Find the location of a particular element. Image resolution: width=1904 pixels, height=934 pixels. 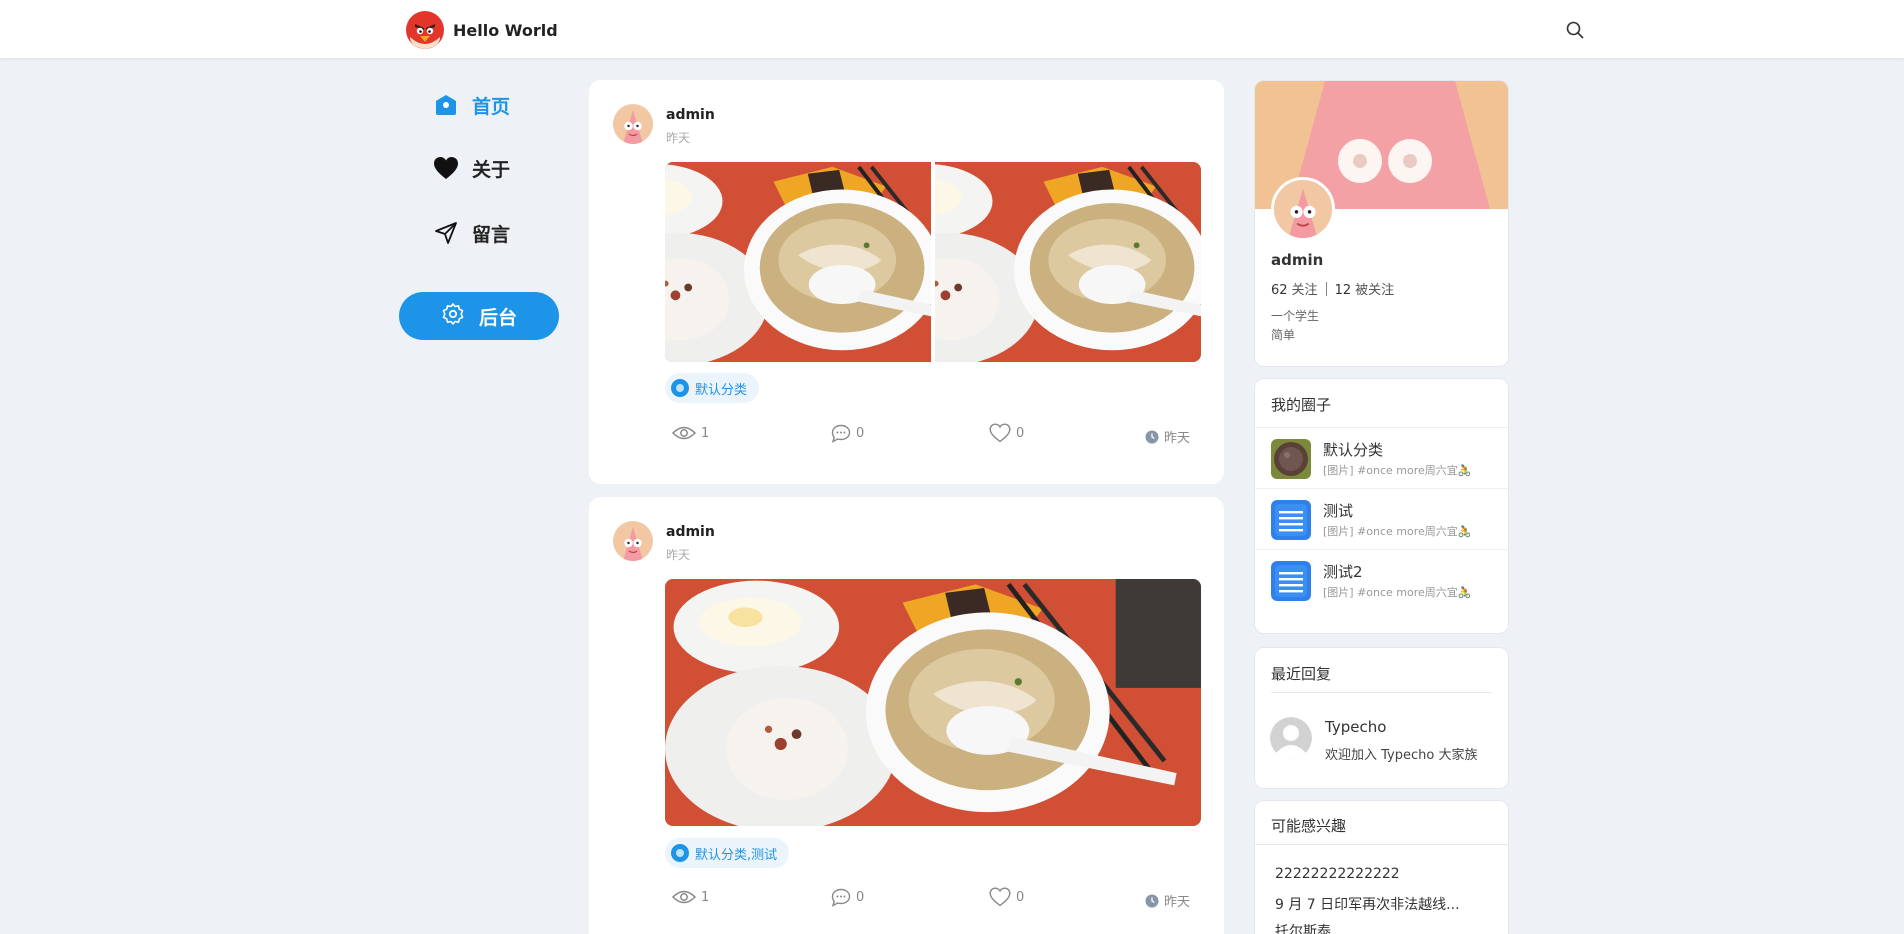

home-icon is located at coordinates (446, 105).